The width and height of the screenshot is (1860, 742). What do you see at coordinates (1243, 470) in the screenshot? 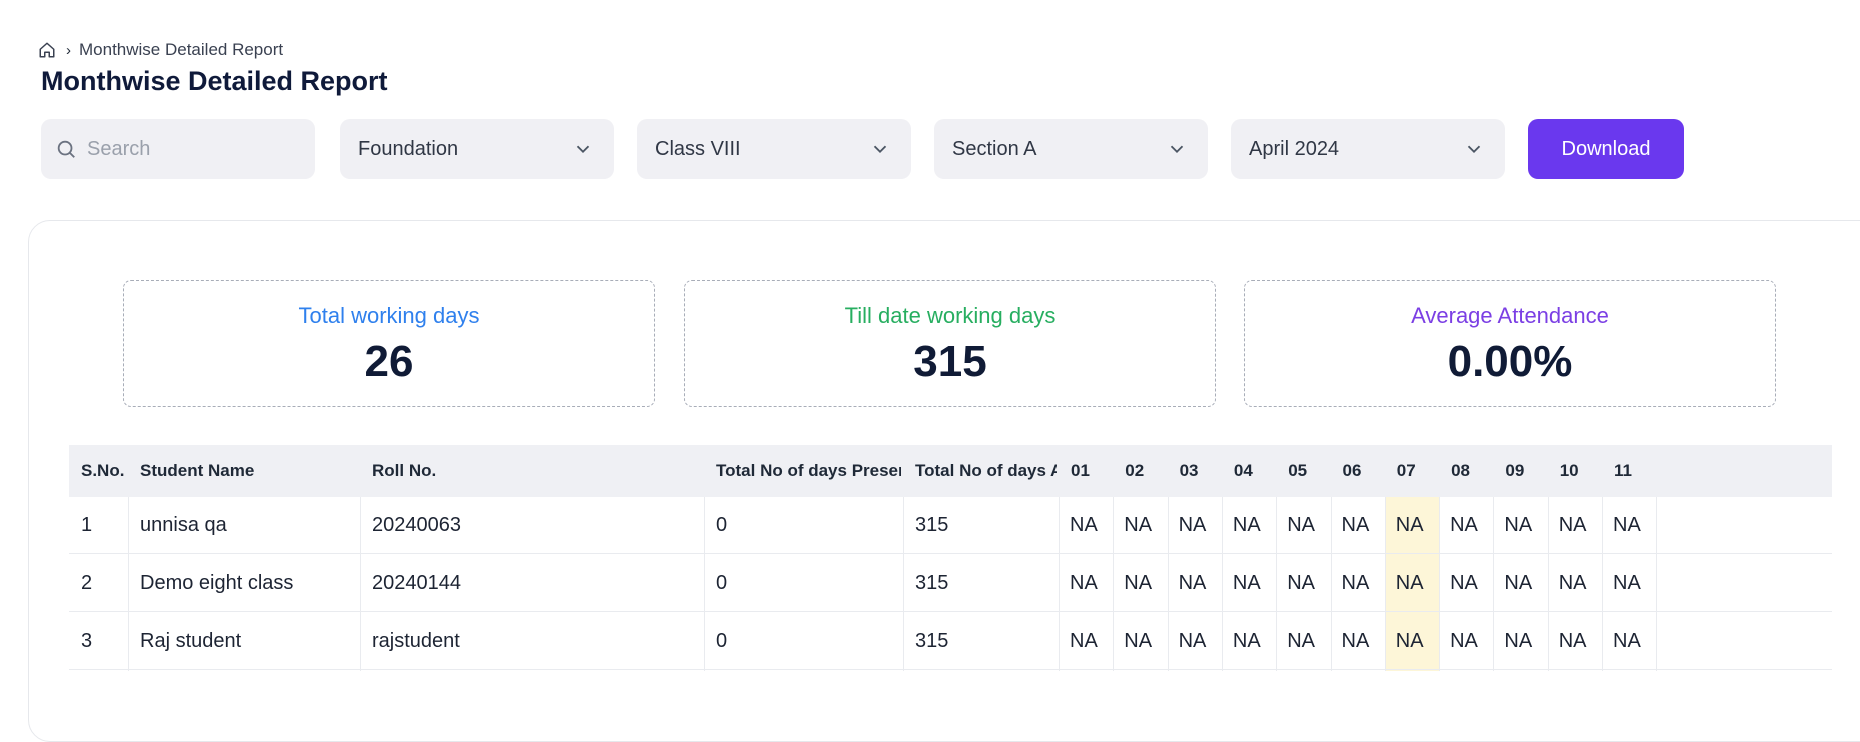
I see `day-column-header: 04` at bounding box center [1243, 470].